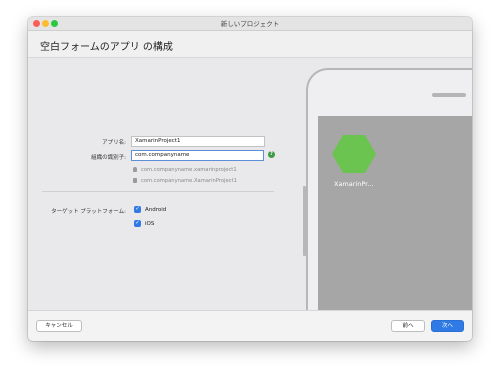 The image size is (500, 378). Describe the element at coordinates (114, 143) in the screenshot. I see `app-name-label: アプリ名:` at that location.